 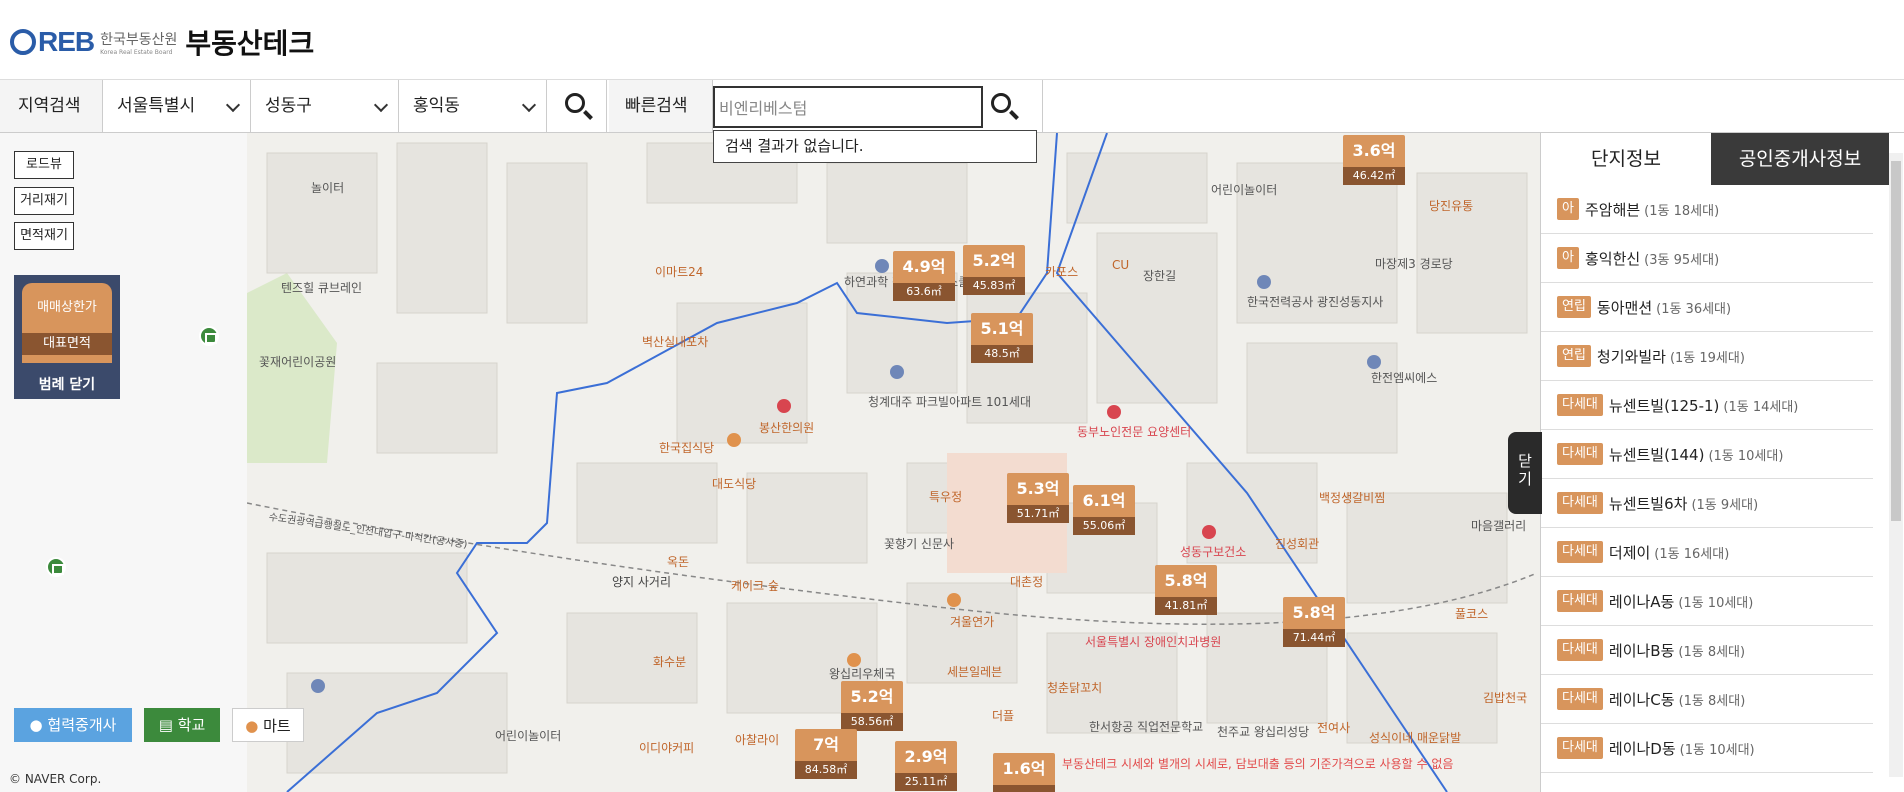 I want to click on price-marker-area: 41.81㎡, so click(x=1186, y=606).